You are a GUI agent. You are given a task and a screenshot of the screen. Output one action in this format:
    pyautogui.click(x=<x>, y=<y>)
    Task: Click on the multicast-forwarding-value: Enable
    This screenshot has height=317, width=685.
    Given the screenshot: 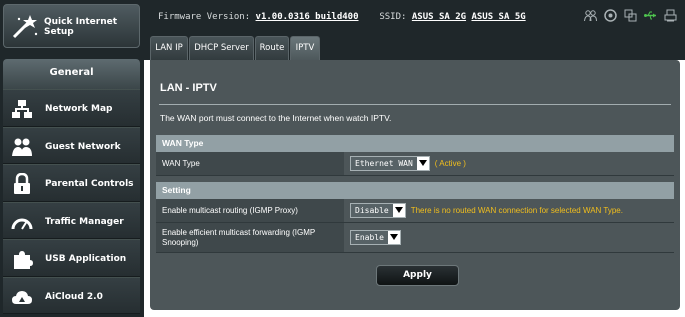 What is the action you would take?
    pyautogui.click(x=369, y=237)
    